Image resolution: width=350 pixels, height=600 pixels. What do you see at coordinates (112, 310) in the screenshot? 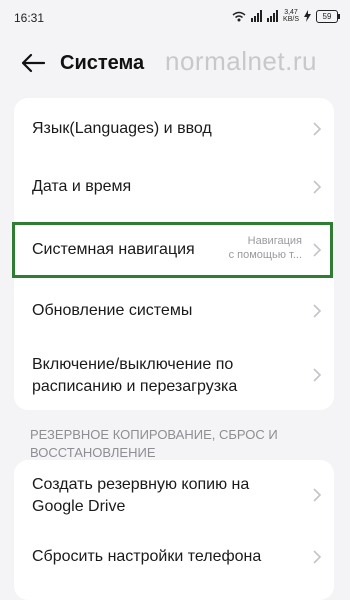
I see `settings-item-label: Обновление системы` at bounding box center [112, 310].